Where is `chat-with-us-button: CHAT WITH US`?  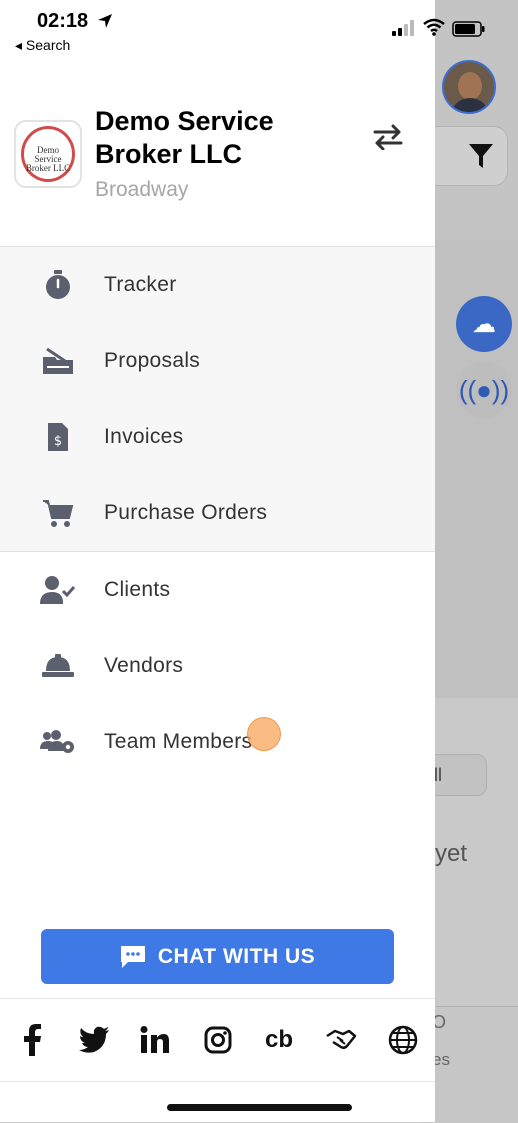
chat-with-us-button: CHAT WITH US is located at coordinates (217, 956).